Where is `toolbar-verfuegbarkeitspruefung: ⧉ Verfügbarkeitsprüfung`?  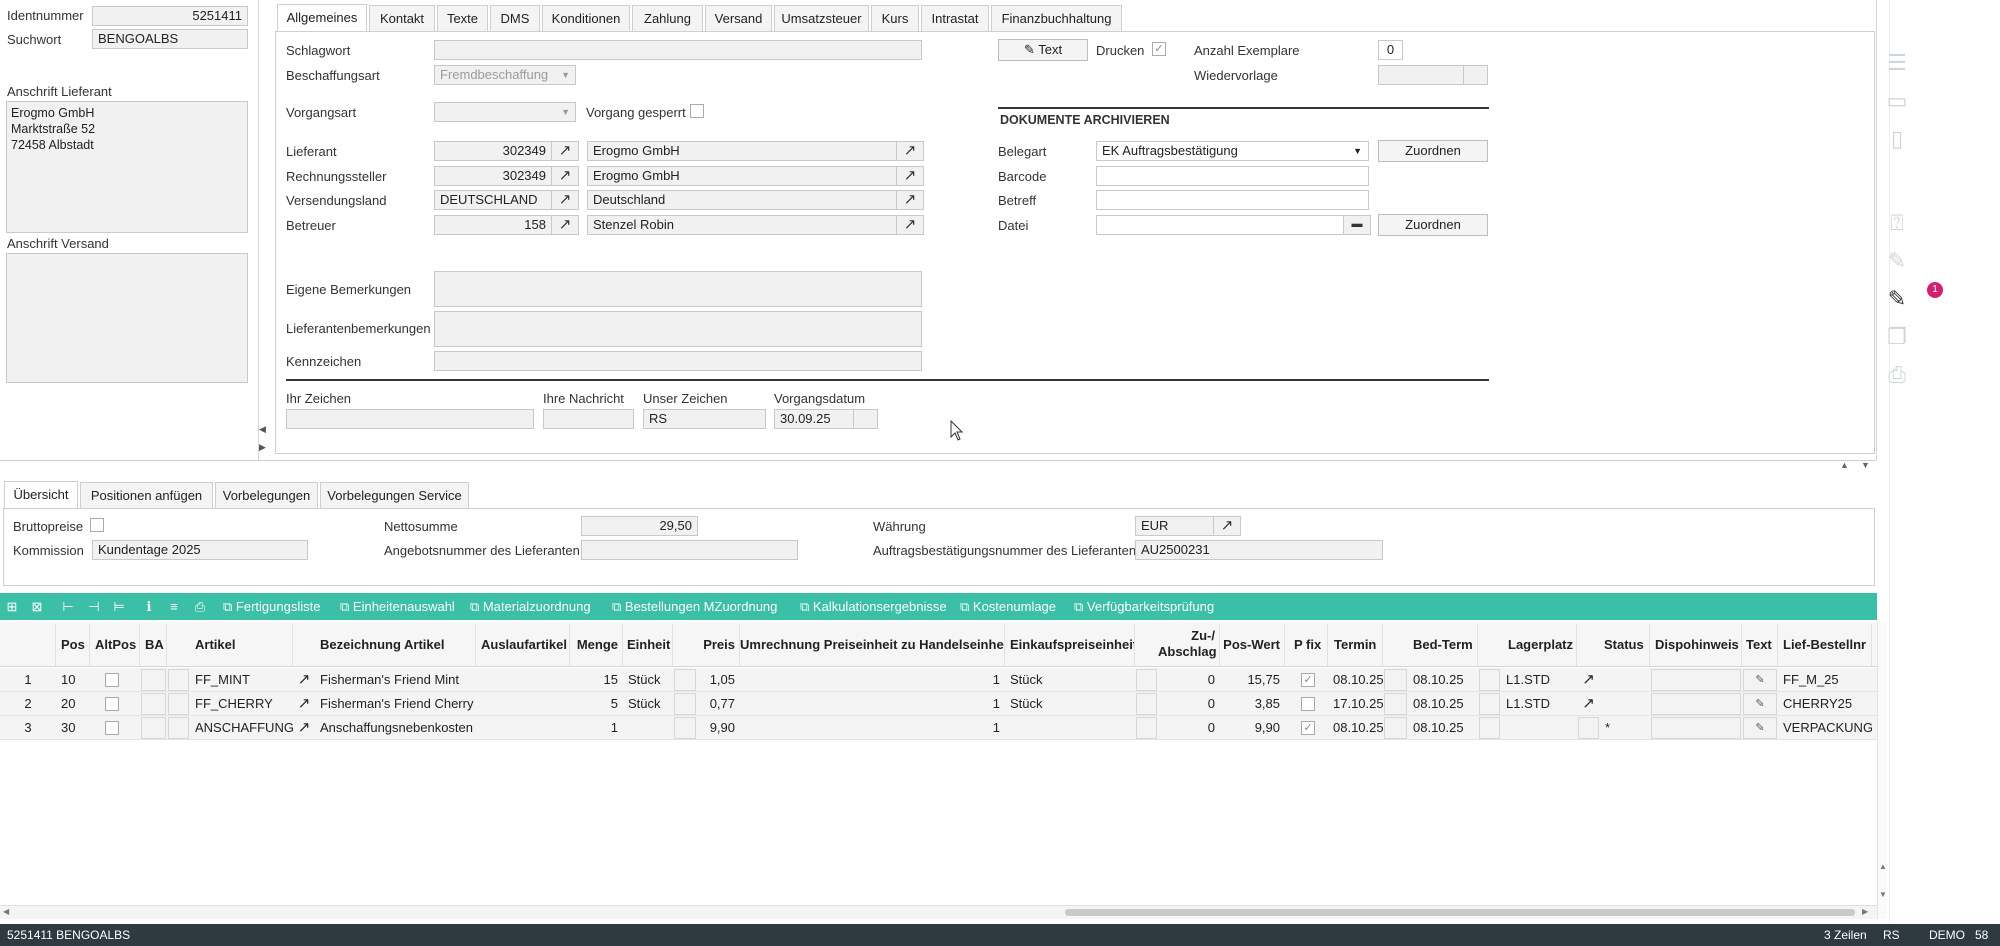 toolbar-verfuegbarkeitspruefung: ⧉ Verfügbarkeitsprüfung is located at coordinates (1144, 607).